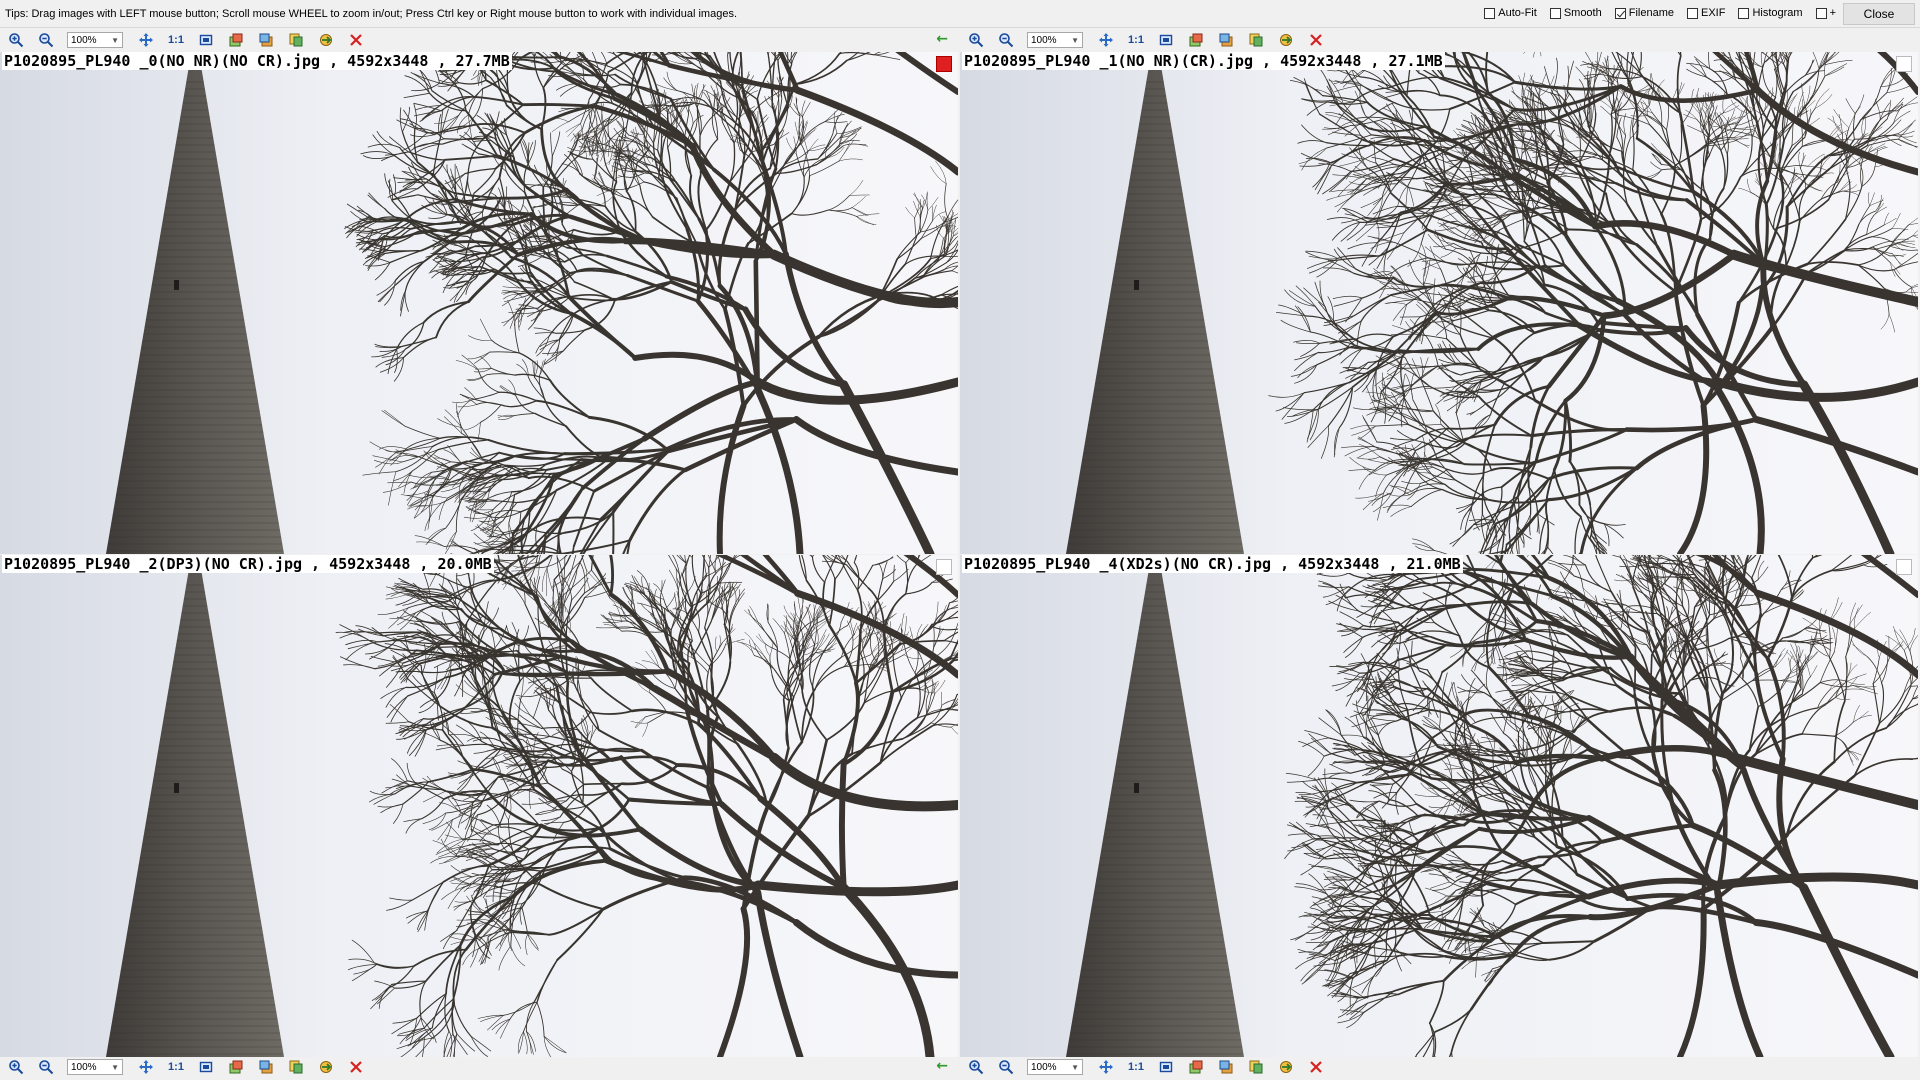 This screenshot has height=1080, width=1920. Describe the element at coordinates (1490, 13) in the screenshot. I see `auto-fit-checkbox` at that location.